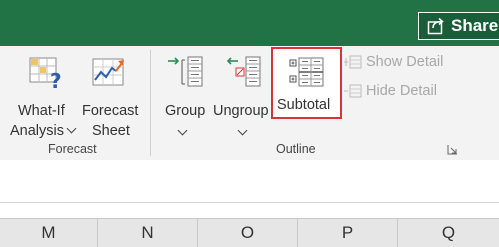  I want to click on column-headers: M N O P Q, so click(249, 232).